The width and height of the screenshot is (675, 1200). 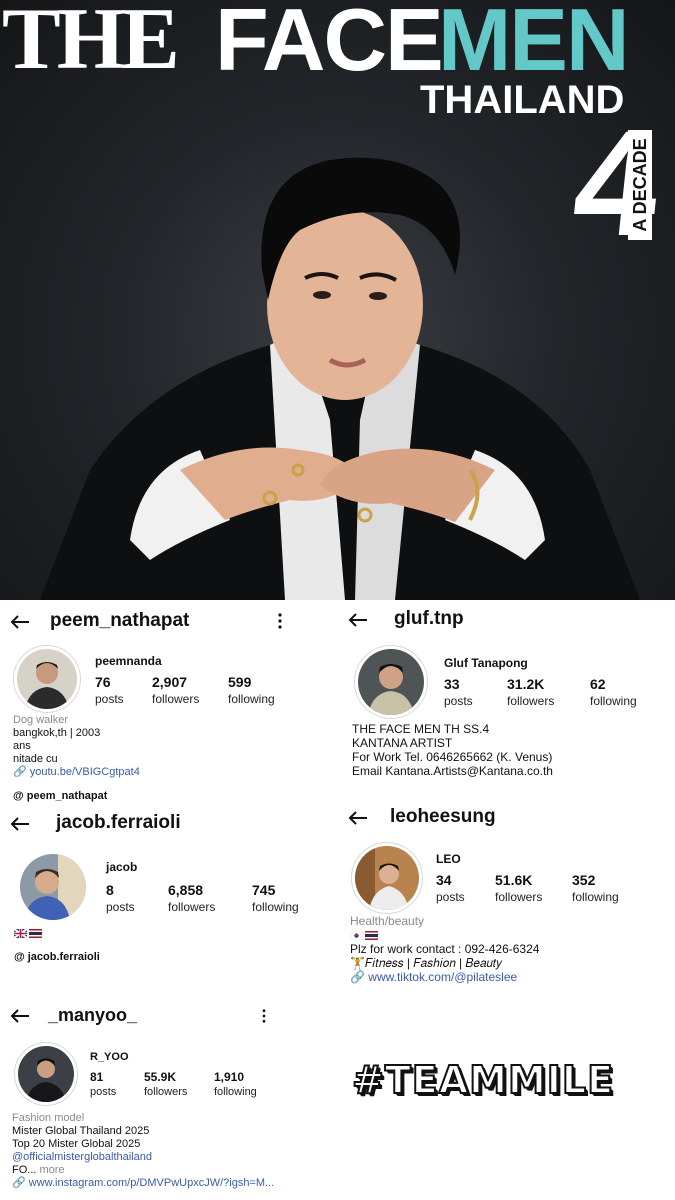 I want to click on title-the: THE, so click(x=91, y=44).